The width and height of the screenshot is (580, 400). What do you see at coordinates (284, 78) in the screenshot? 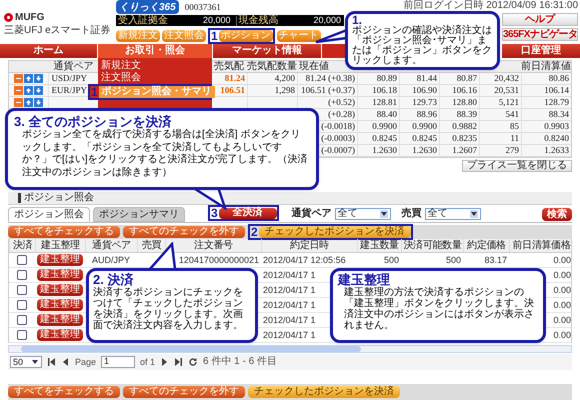
I see `table-cell: 4,200` at bounding box center [284, 78].